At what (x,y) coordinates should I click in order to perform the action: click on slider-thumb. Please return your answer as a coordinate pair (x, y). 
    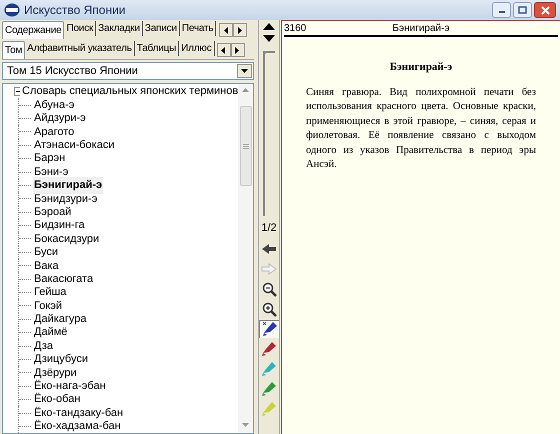
    Looking at the image, I should click on (269, 54).